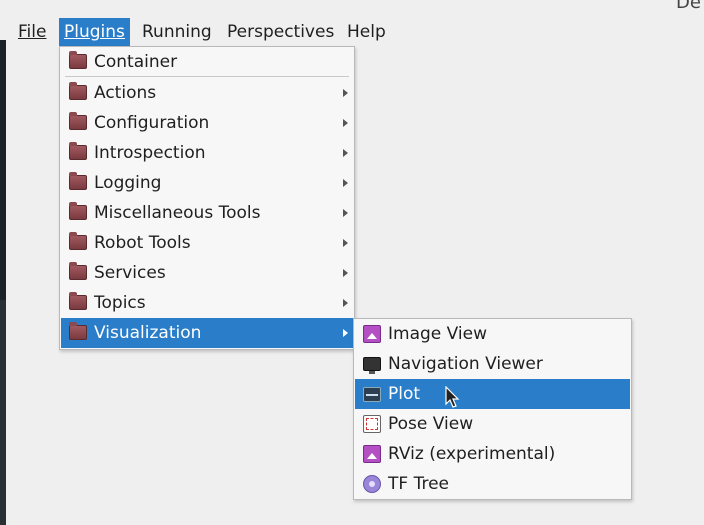  I want to click on menu-separator, so click(207, 76).